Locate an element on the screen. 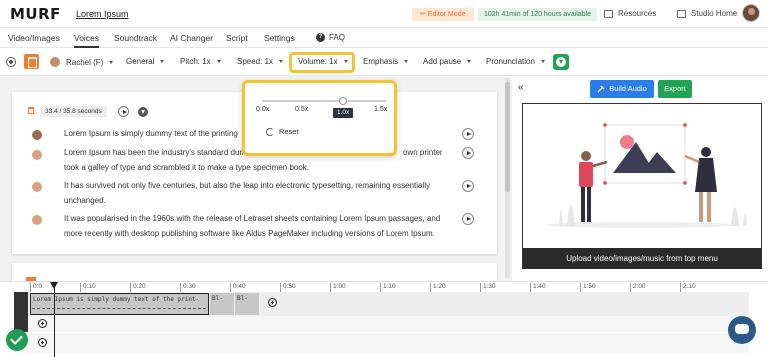  upload-message: Upload video/images/music from top menu is located at coordinates (642, 258).